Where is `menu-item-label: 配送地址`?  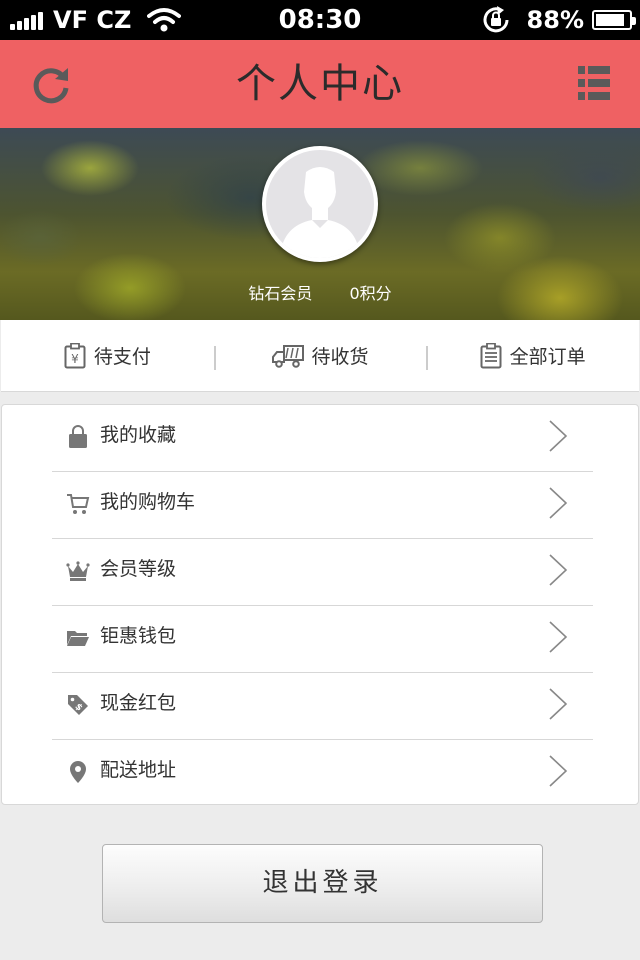
menu-item-label: 配送地址 is located at coordinates (138, 770).